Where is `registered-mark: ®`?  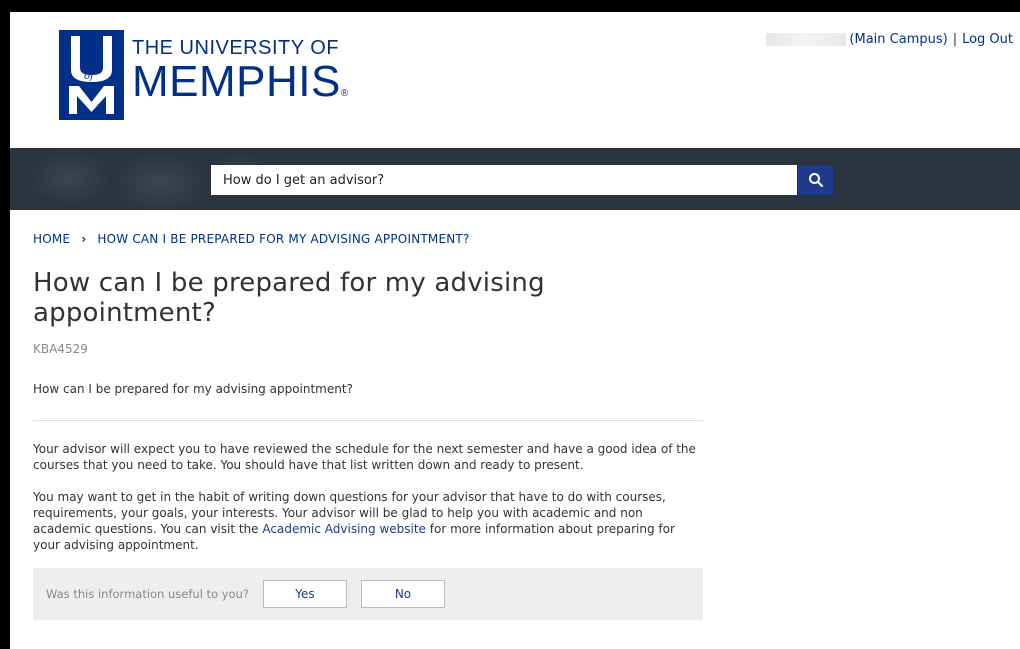 registered-mark: ® is located at coordinates (344, 93).